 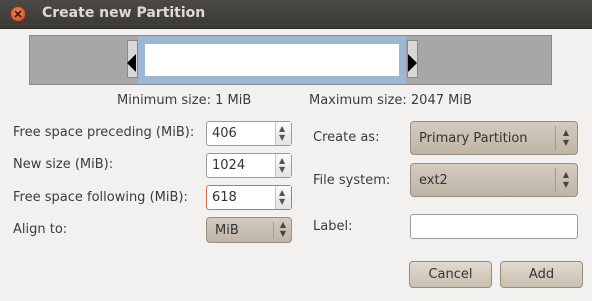 I want to click on partition-region, so click(x=272, y=60).